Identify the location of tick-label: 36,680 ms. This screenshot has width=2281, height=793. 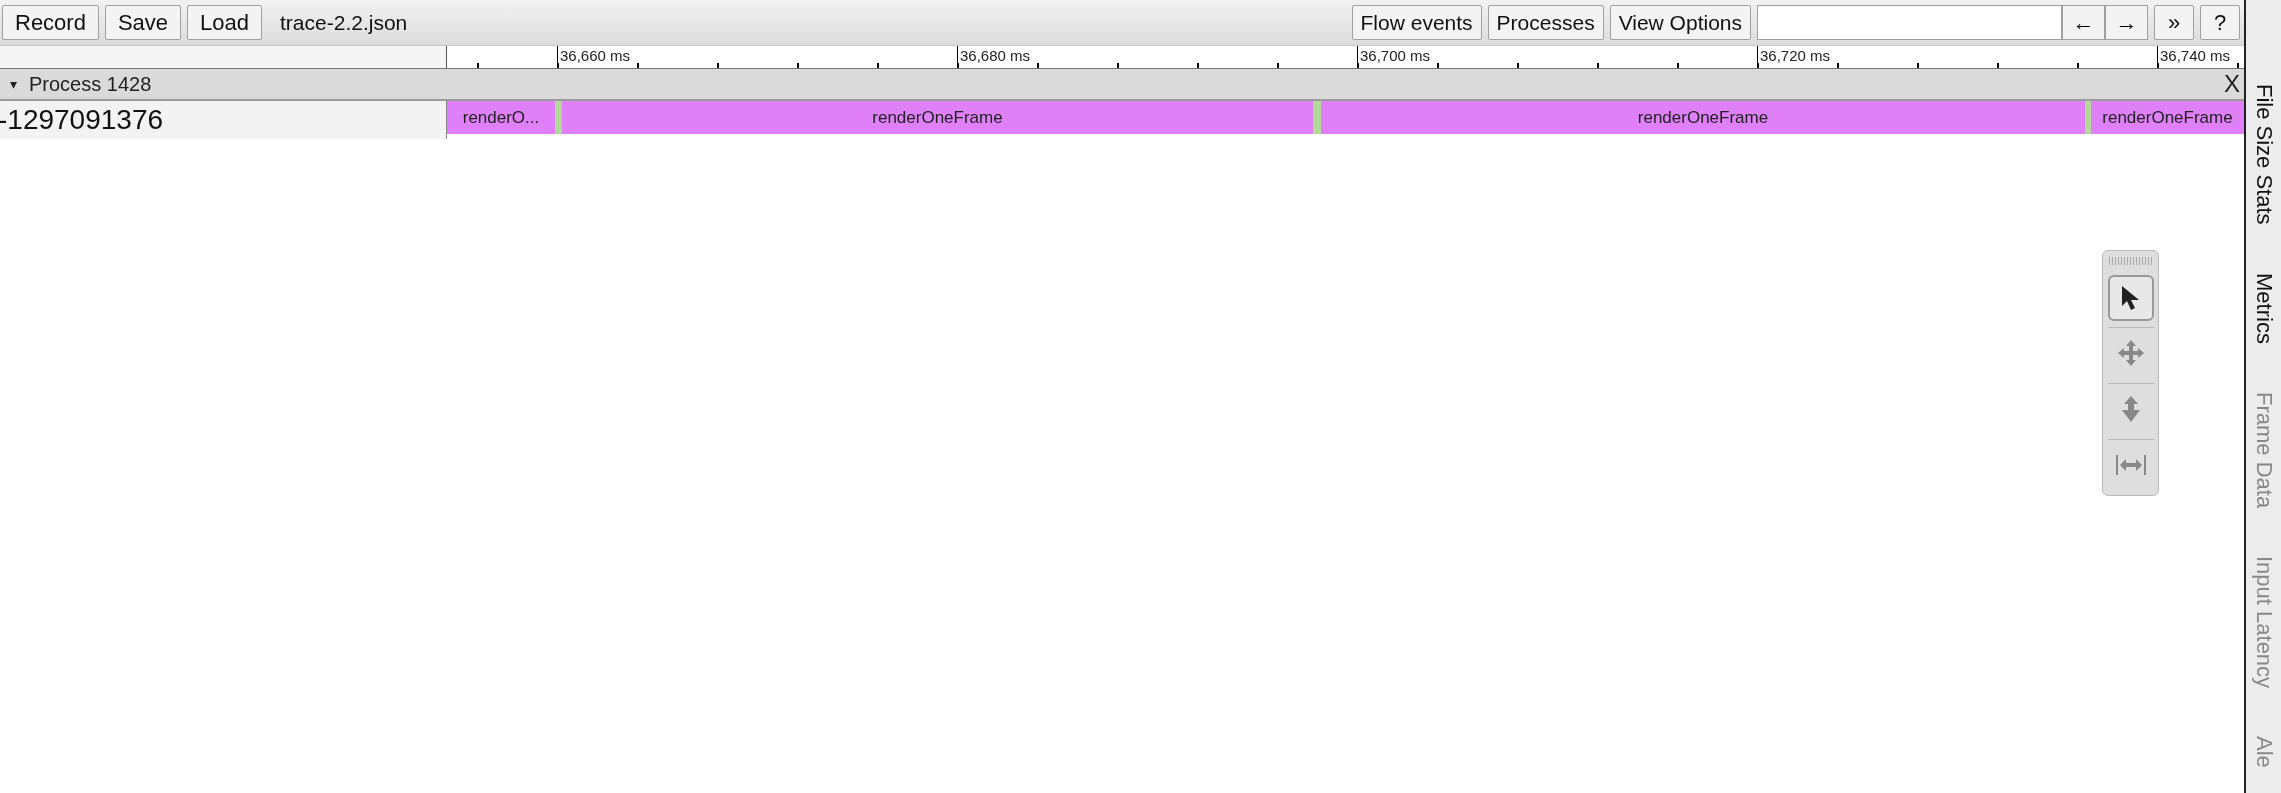
(995, 55).